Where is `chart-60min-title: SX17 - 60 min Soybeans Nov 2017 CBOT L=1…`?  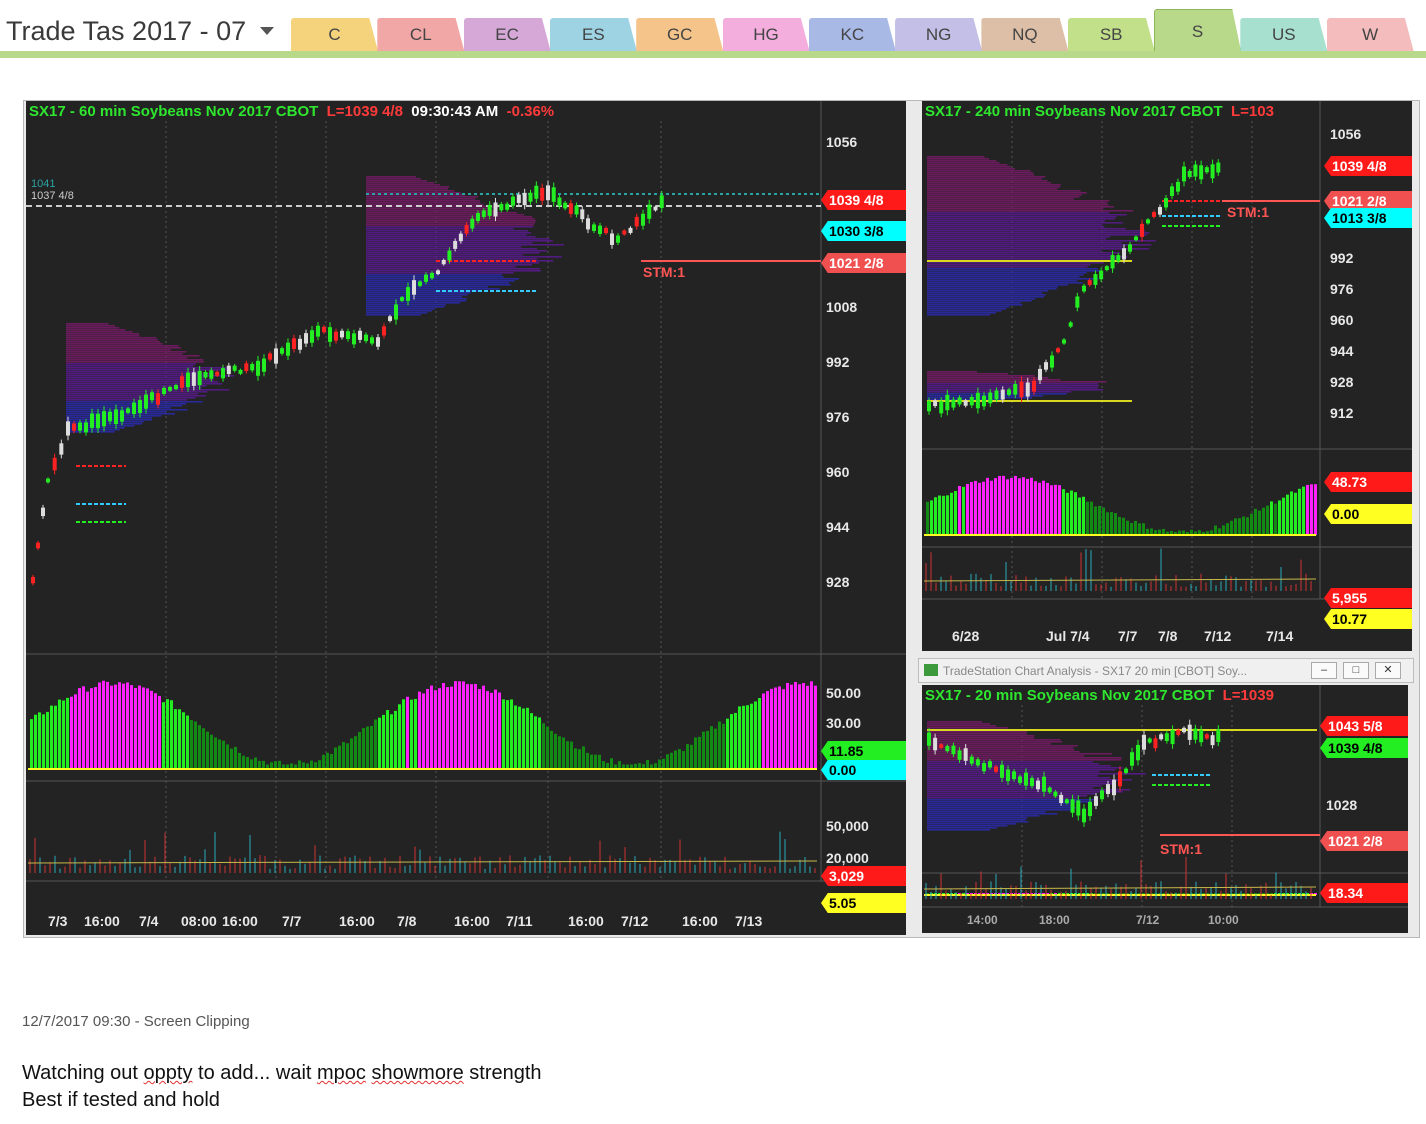 chart-60min-title: SX17 - 60 min Soybeans Nov 2017 CBOT L=1… is located at coordinates (291, 111).